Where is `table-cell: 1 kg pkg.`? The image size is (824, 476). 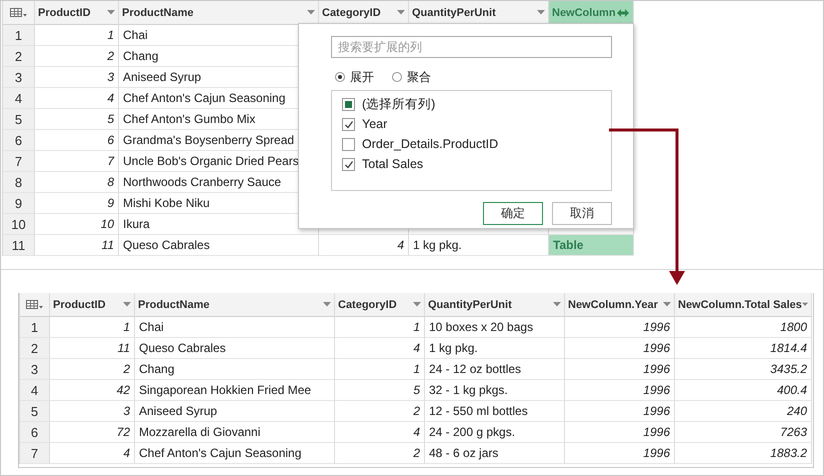 table-cell: 1 kg pkg. is located at coordinates (495, 348).